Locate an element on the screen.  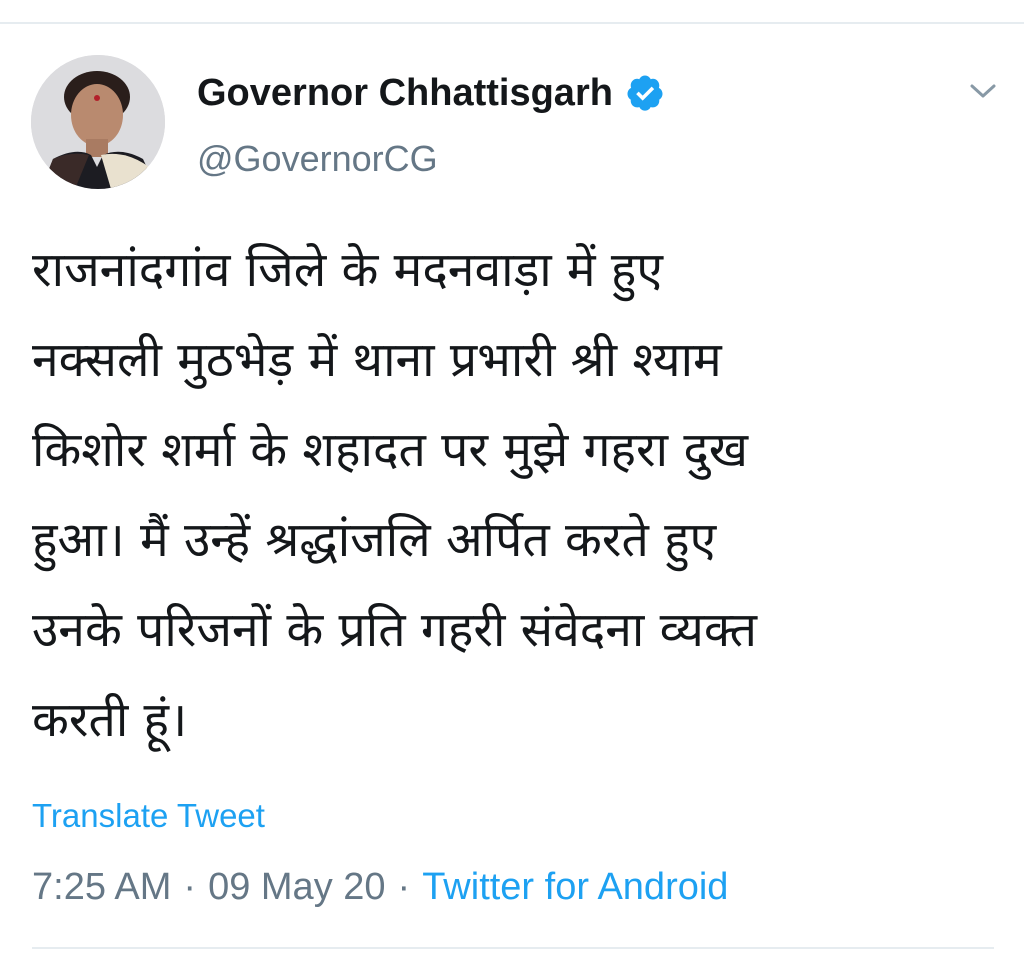
tweet-source-link: Twitter for Android is located at coordinates (575, 887).